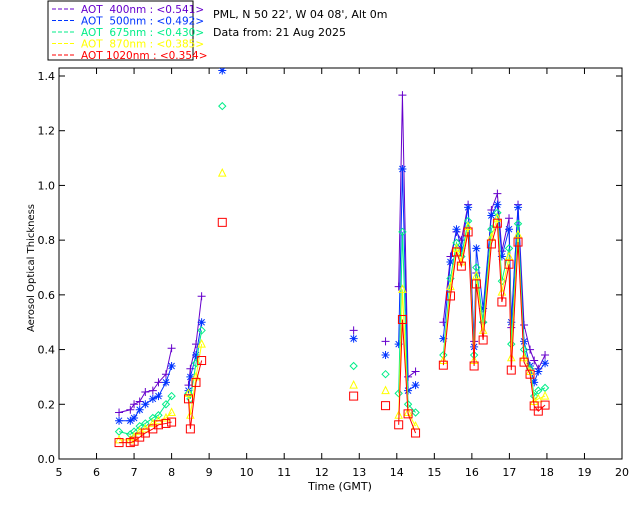 This screenshot has height=512, width=640. Describe the element at coordinates (322, 472) in the screenshot. I see `x-tick-label: 12` at that location.